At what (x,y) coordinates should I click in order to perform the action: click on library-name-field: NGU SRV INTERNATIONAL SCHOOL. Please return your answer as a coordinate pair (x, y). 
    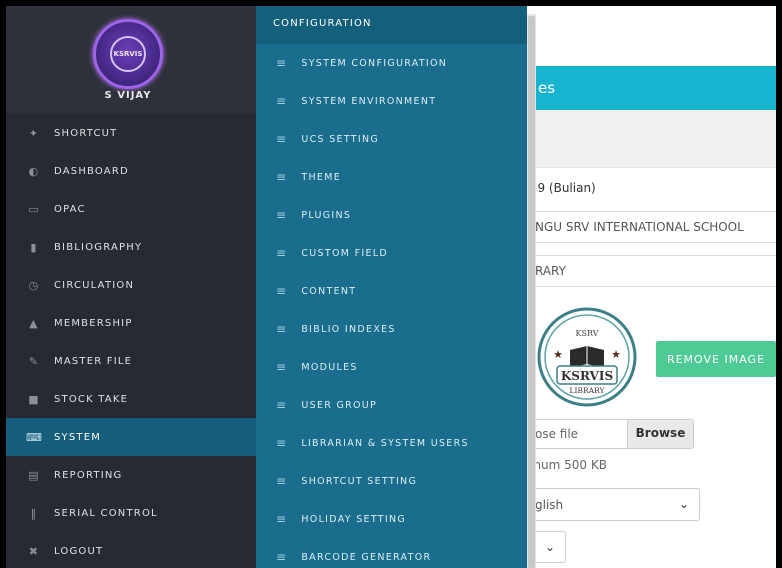
    Looking at the image, I should click on (651, 227).